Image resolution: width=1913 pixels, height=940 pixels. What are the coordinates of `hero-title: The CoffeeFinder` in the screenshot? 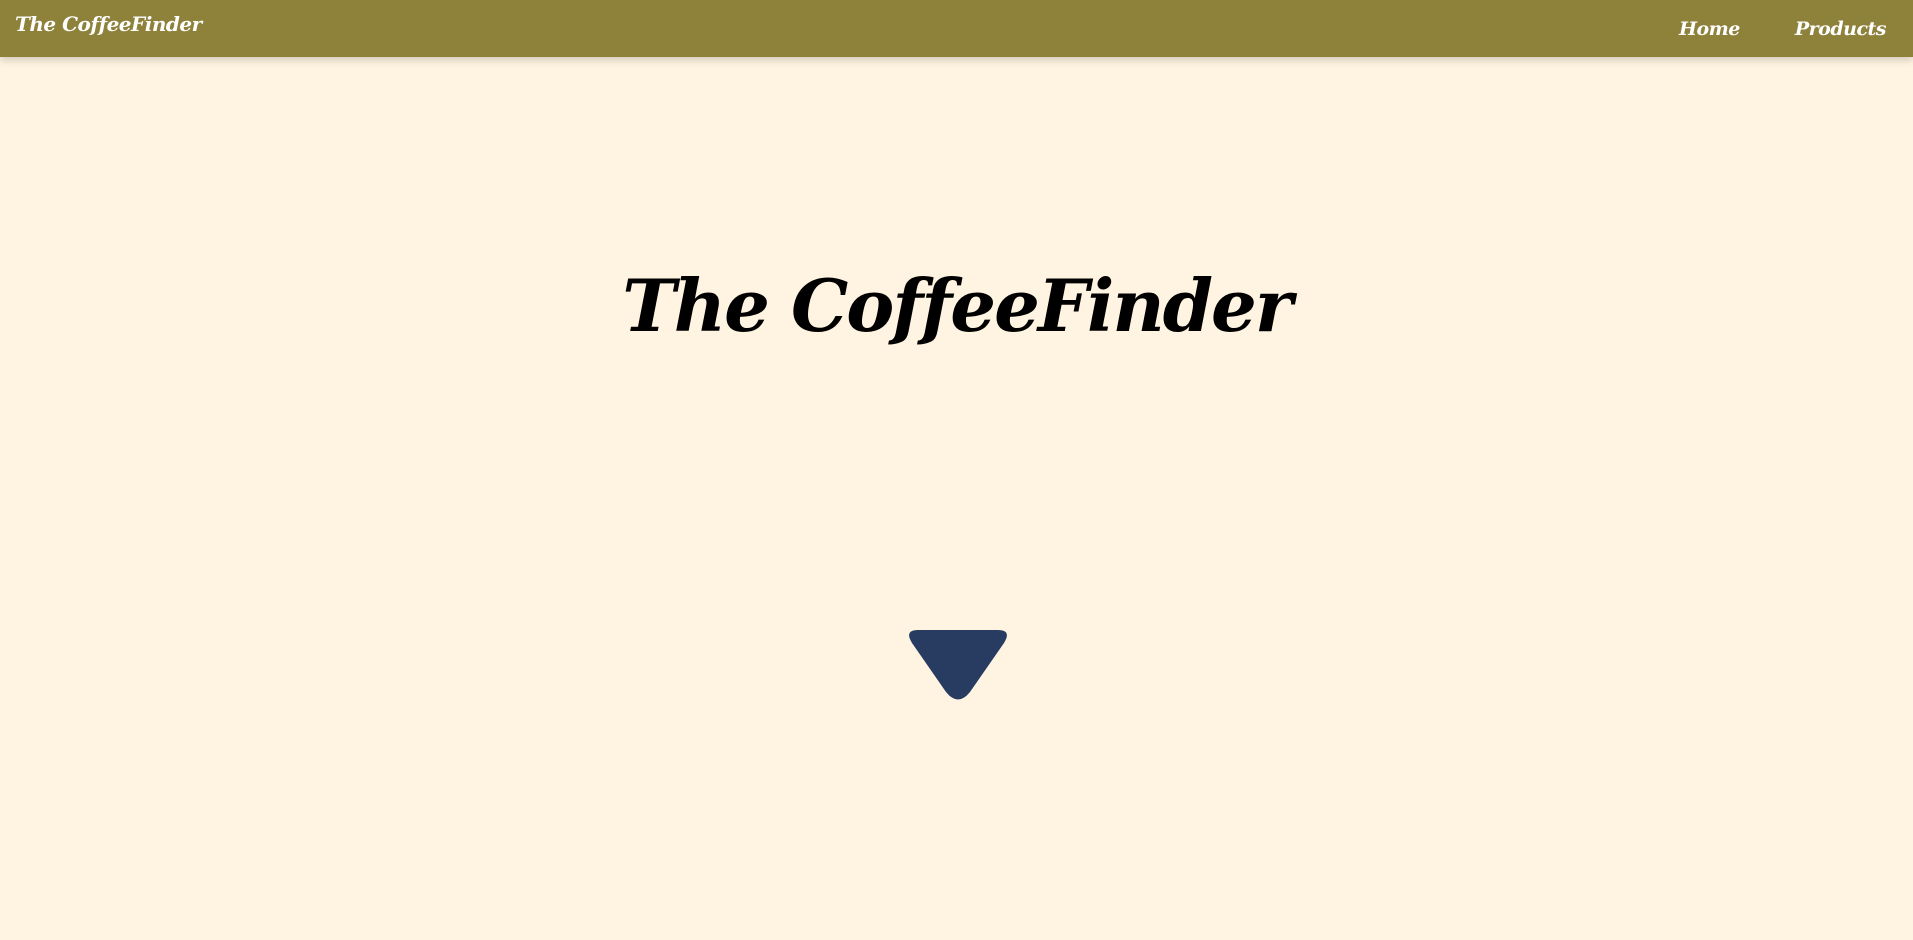 It's located at (957, 305).